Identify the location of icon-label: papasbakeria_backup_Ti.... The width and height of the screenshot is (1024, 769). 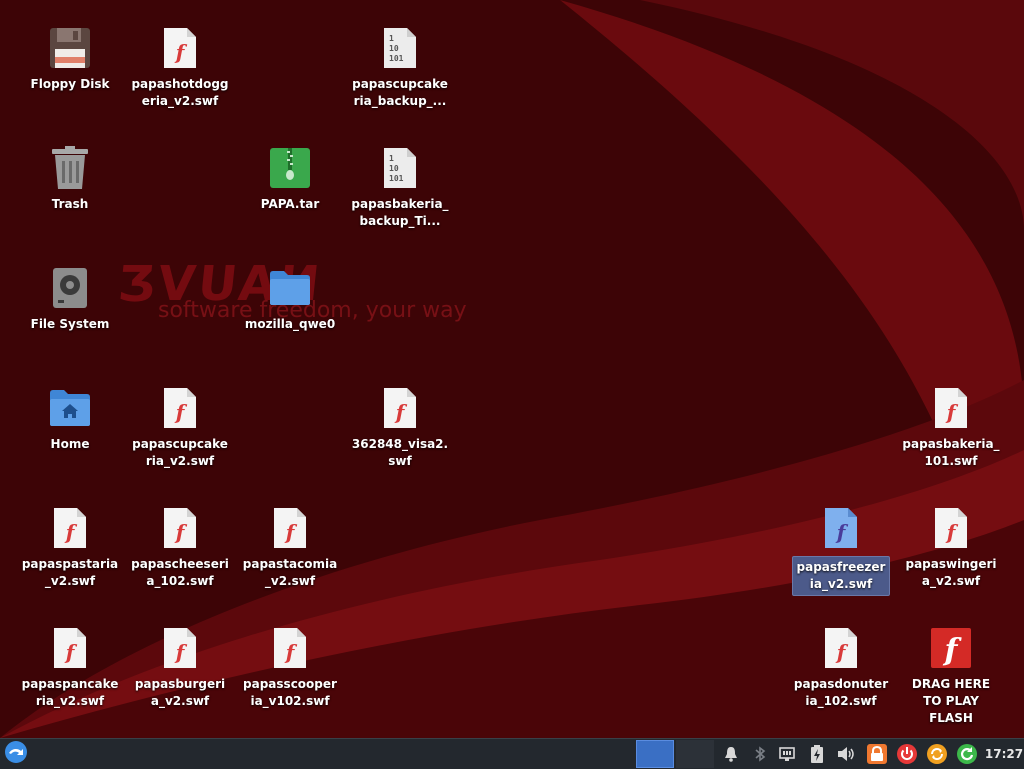
(400, 212).